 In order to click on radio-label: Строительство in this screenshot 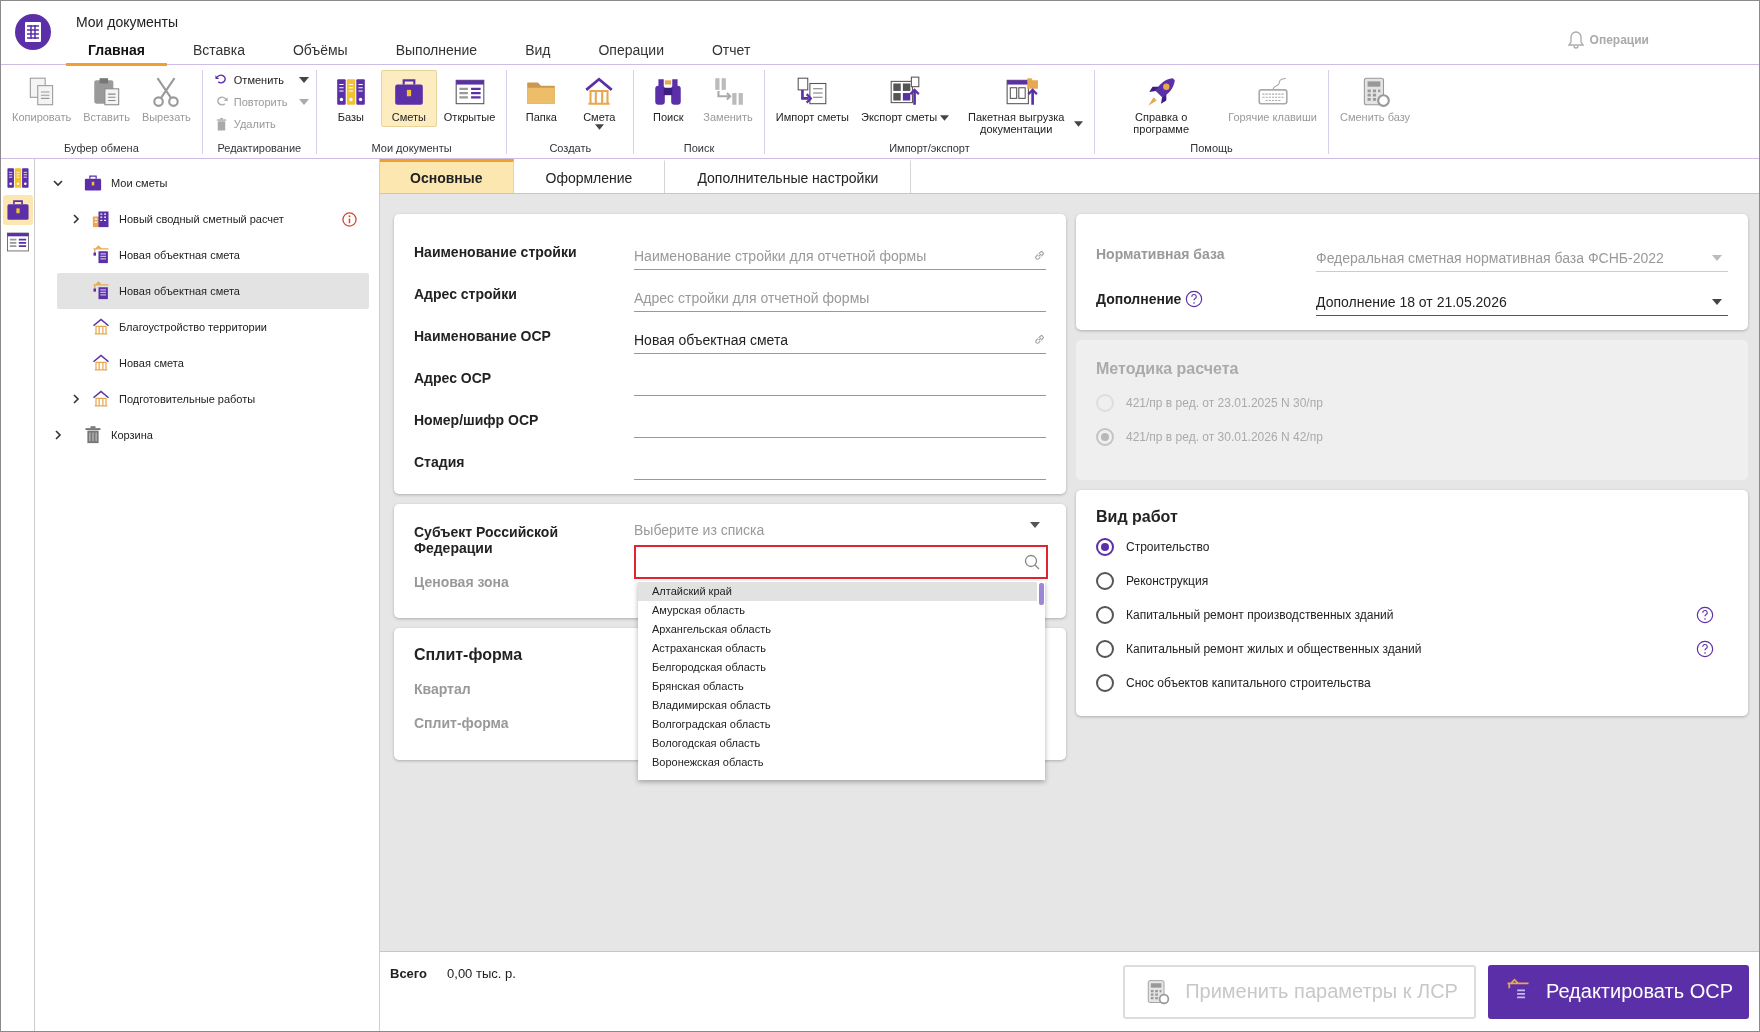, I will do `click(1168, 547)`.